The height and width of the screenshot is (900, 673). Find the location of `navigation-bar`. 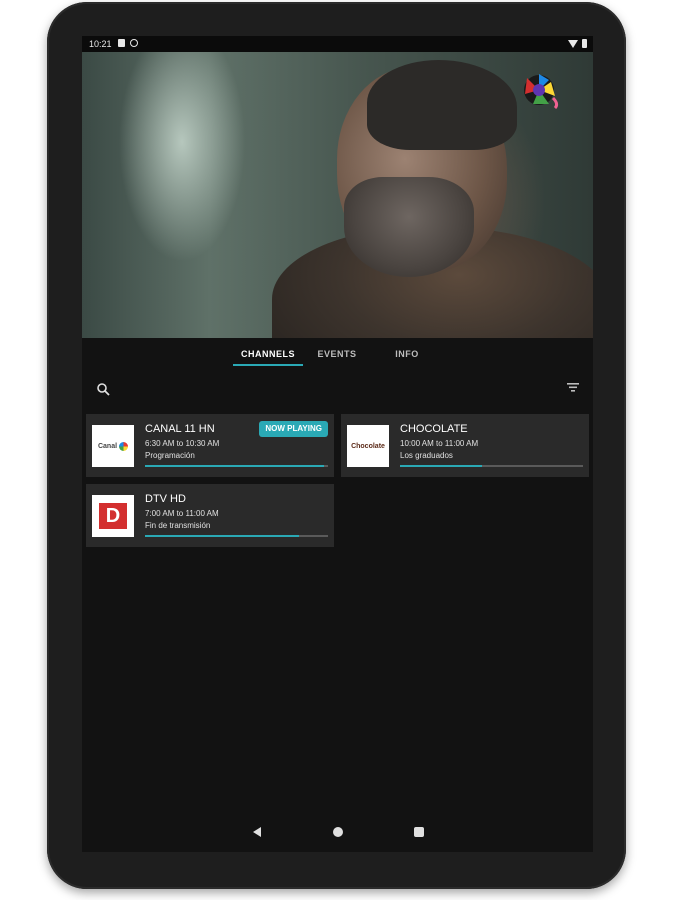

navigation-bar is located at coordinates (337, 834).